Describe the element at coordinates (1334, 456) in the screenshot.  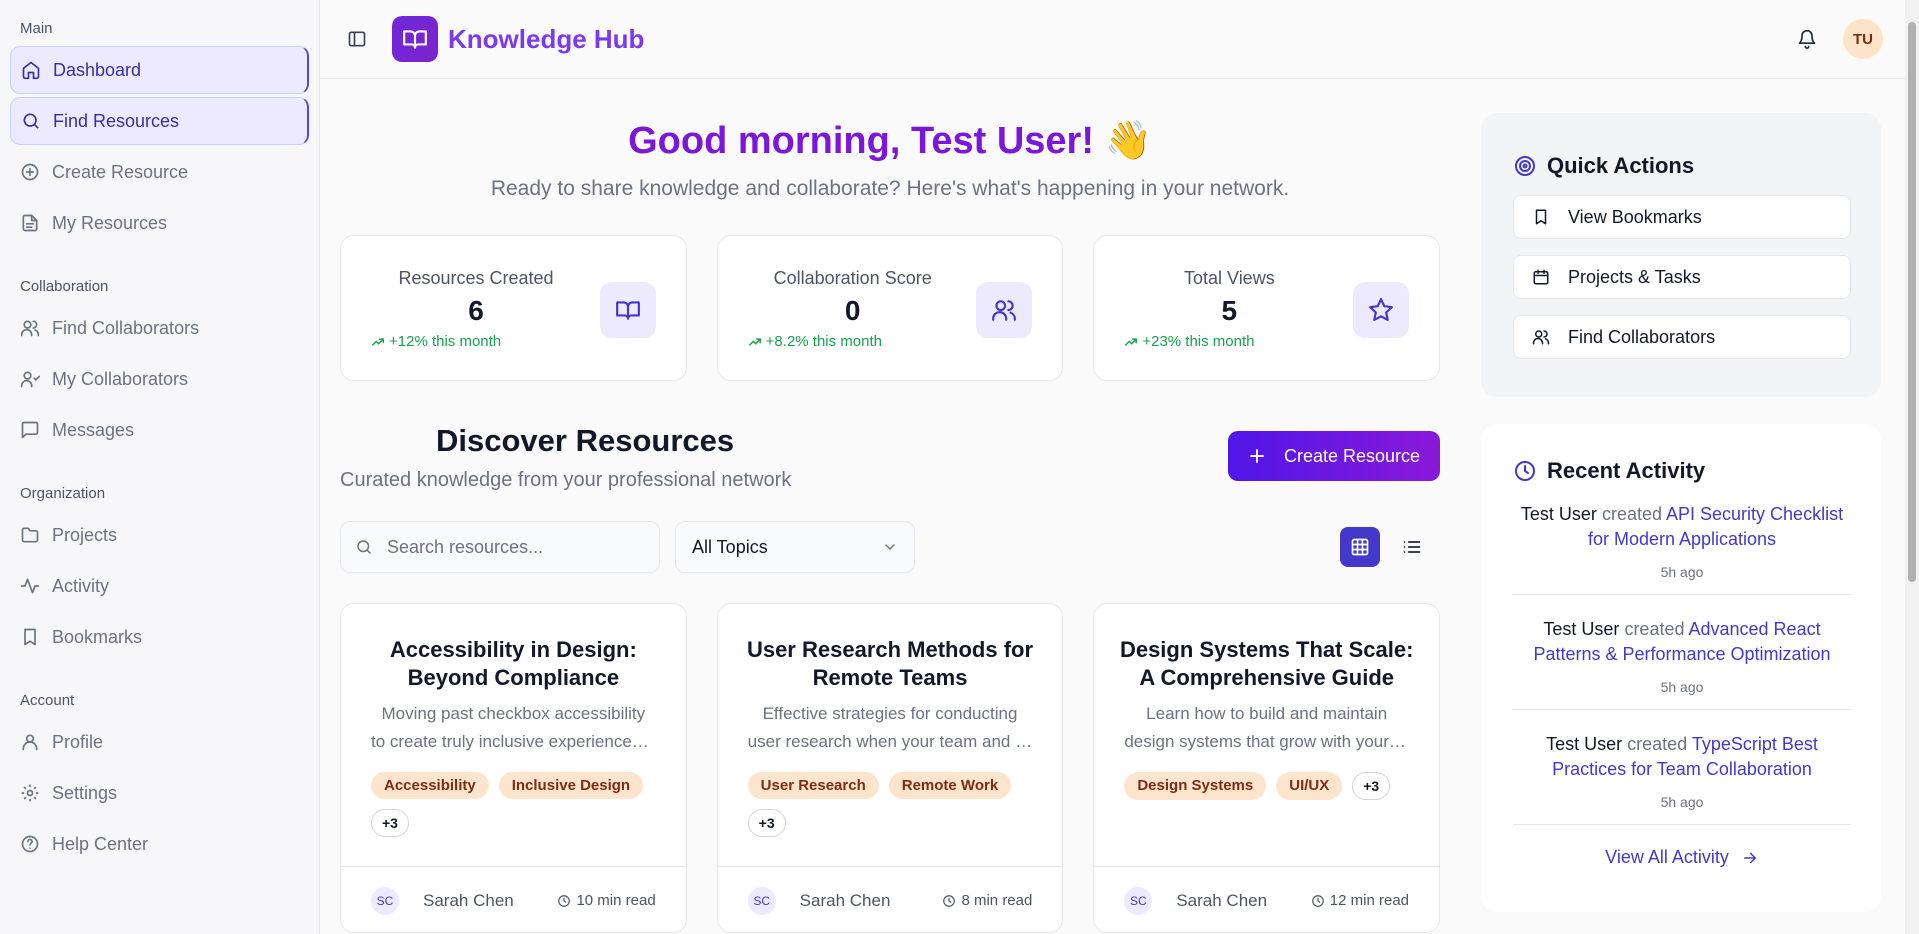
I see `create-resource-button: Create Resource` at that location.